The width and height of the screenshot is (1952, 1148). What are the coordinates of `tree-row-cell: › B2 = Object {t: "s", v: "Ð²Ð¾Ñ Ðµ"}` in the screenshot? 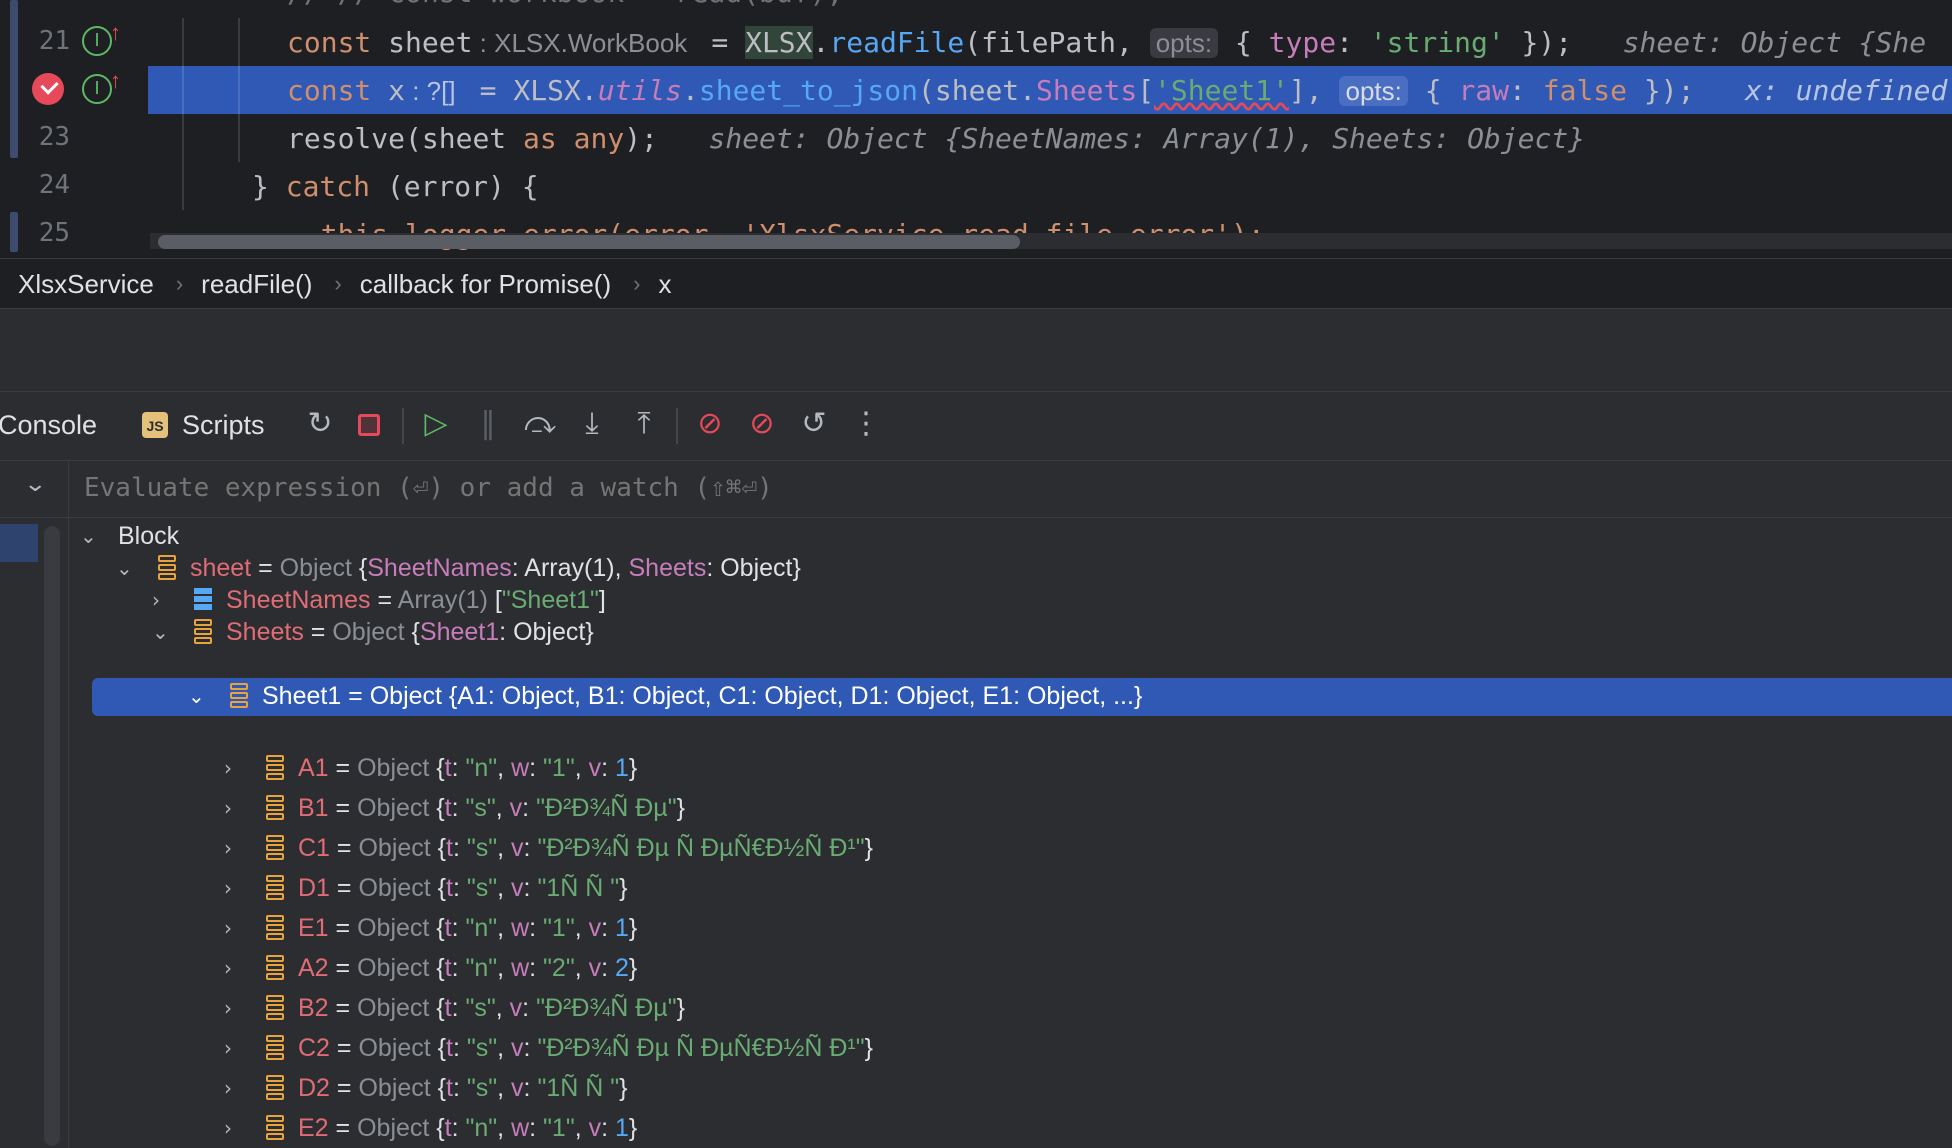 It's located at (1011, 1009).